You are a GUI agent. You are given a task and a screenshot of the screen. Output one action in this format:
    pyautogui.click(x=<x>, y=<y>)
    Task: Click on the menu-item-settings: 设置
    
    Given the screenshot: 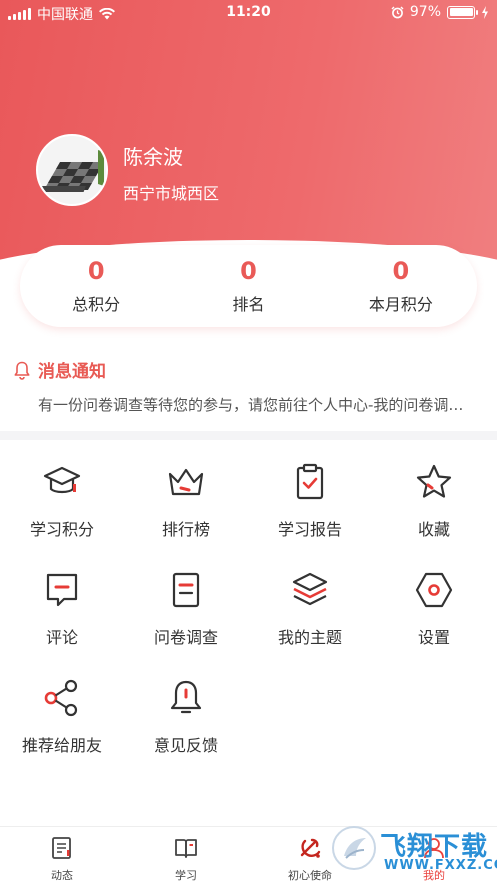 What is the action you would take?
    pyautogui.click(x=434, y=609)
    